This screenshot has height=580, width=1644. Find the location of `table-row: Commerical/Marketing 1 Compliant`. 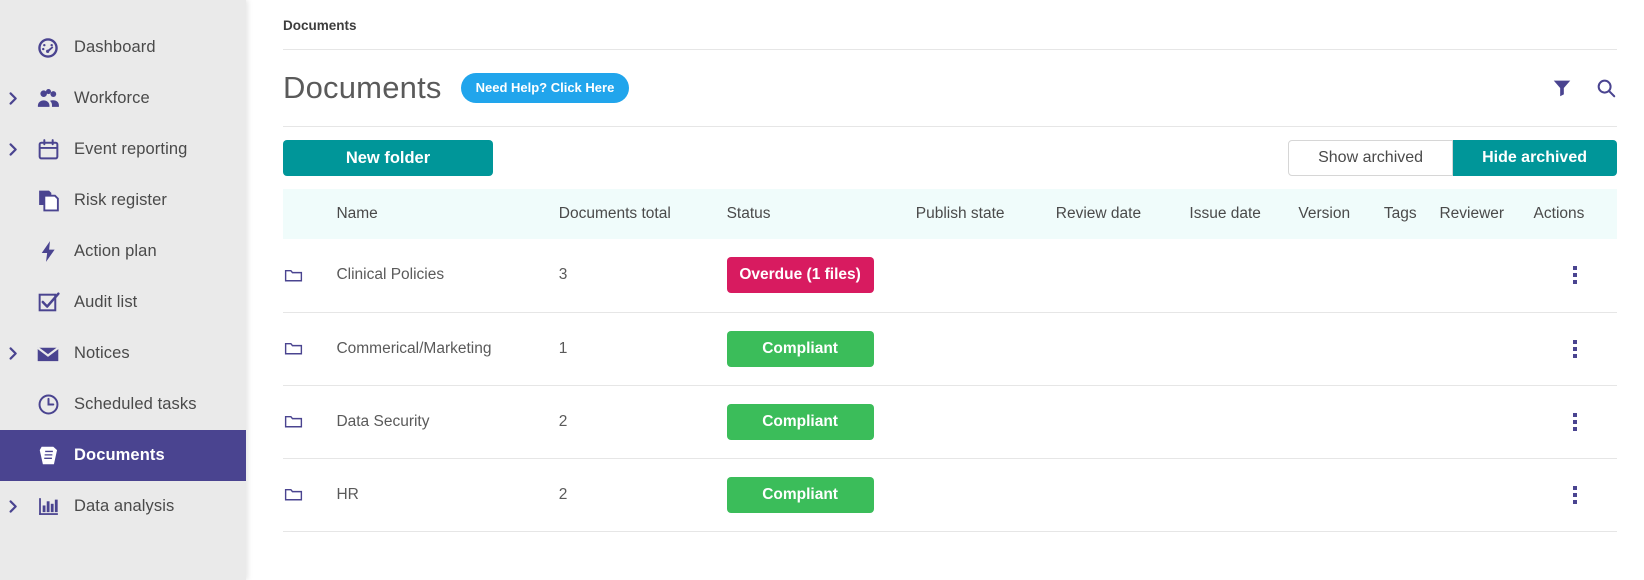

table-row: Commerical/Marketing 1 Compliant is located at coordinates (950, 348).